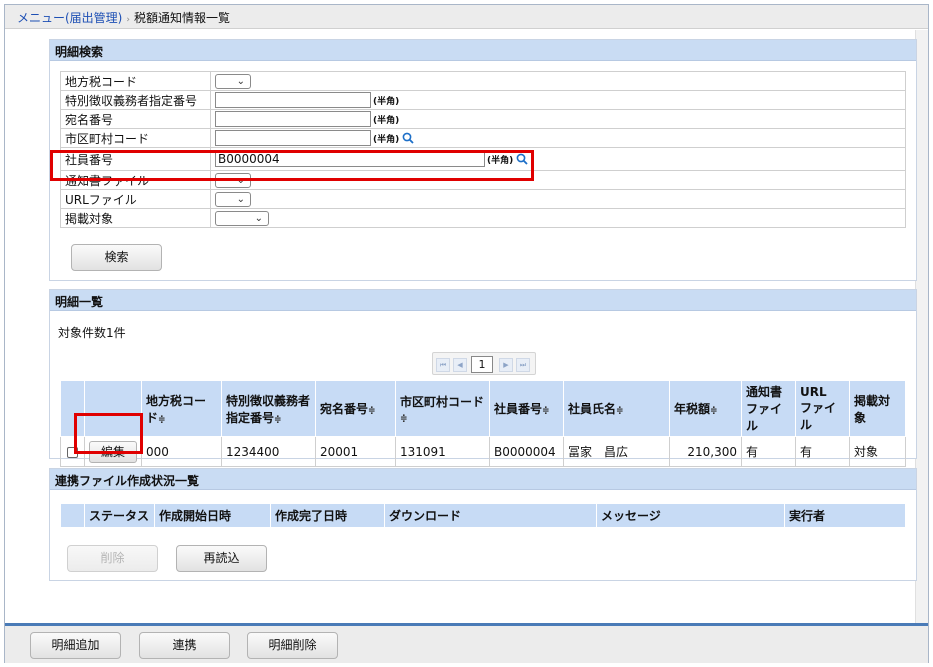 Image resolution: width=933 pixels, height=667 pixels. I want to click on delete-button: 削除, so click(112, 558).